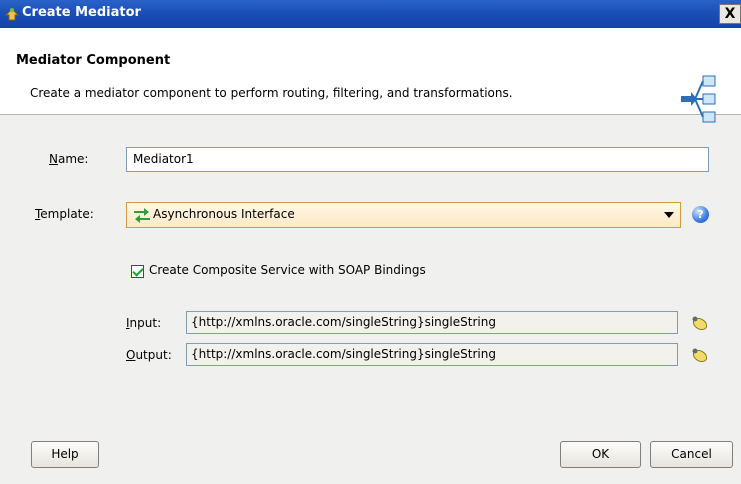 This screenshot has height=484, width=741. Describe the element at coordinates (81, 12) in the screenshot. I see `window-title: Create Mediator` at that location.